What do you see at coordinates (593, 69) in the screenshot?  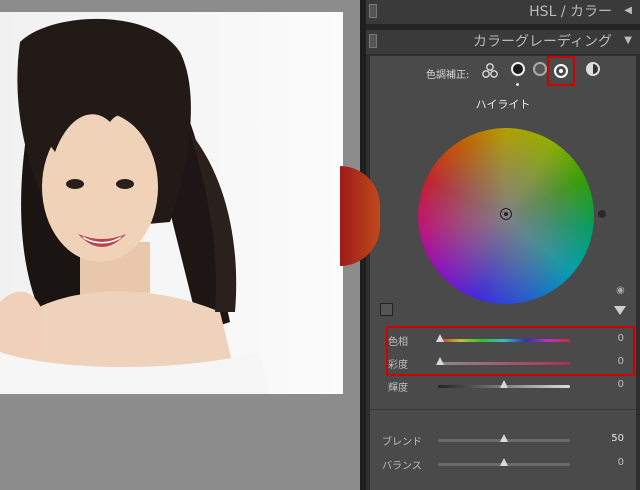 I see `global-mode-icon` at bounding box center [593, 69].